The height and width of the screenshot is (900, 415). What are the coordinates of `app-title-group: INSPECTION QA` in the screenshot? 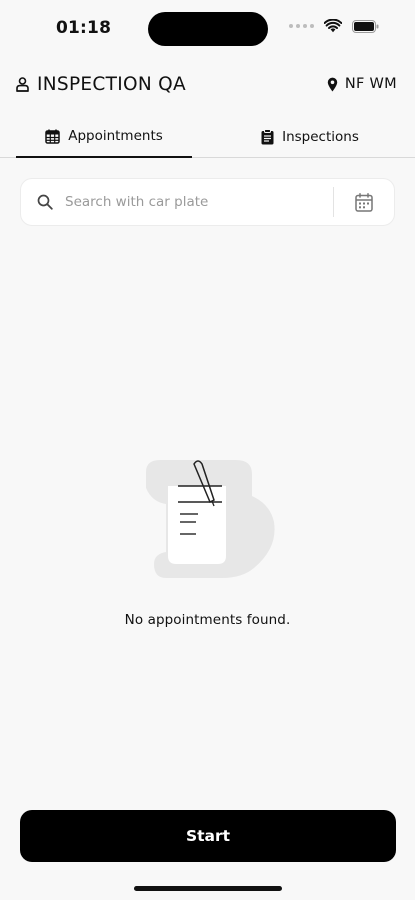 It's located at (101, 84).